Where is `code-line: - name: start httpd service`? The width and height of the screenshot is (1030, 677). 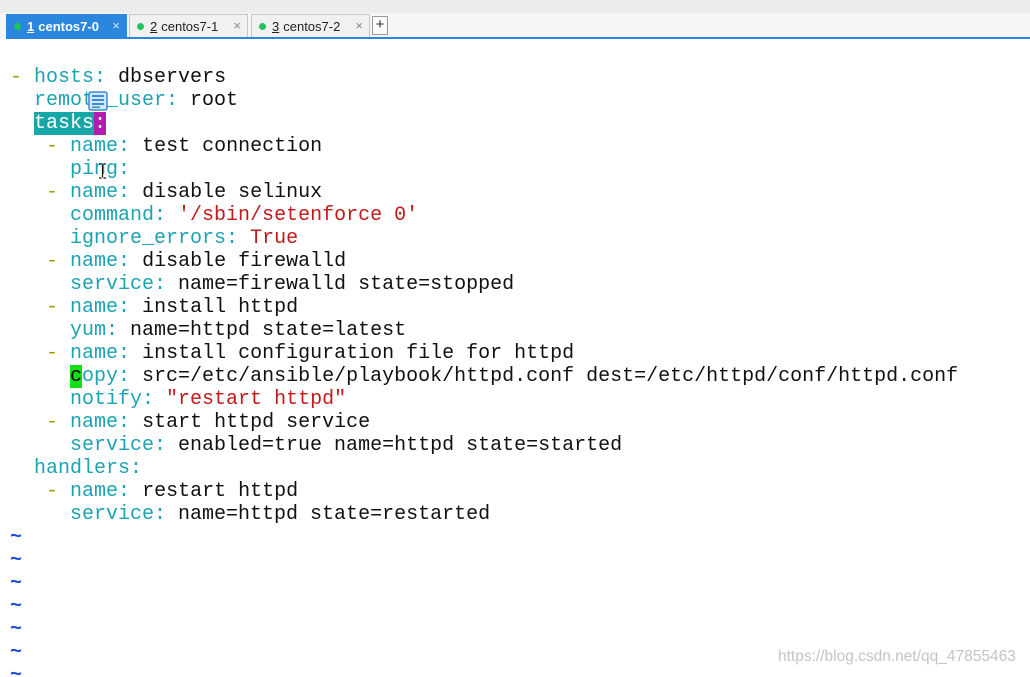 code-line: - name: start httpd service is located at coordinates (484, 422).